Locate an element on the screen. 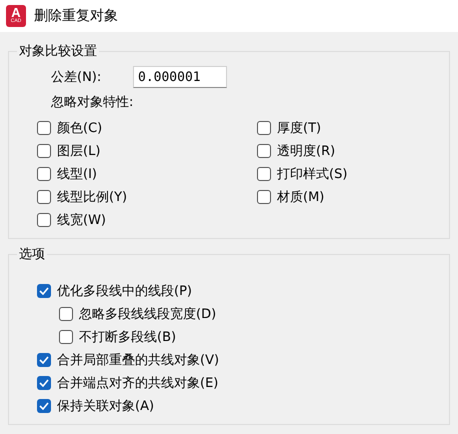 The width and height of the screenshot is (458, 434). checkbox-label: 厚度(T) is located at coordinates (299, 128).